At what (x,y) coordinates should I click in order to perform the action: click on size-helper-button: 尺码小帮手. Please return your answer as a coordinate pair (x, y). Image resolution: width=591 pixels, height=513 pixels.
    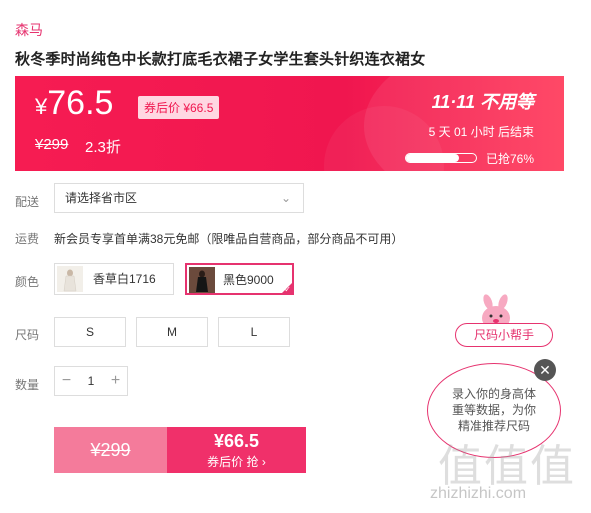
    Looking at the image, I should click on (504, 335).